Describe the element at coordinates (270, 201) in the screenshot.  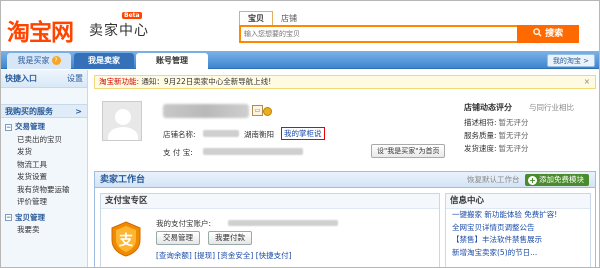
I see `alipay-zone-title: 支付宝专区` at that location.